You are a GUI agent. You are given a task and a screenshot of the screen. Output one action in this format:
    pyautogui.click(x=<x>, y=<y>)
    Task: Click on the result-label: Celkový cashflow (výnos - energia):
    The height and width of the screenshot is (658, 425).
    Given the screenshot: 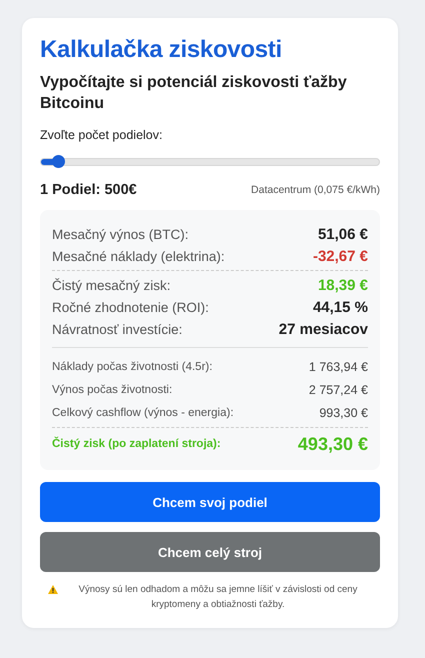 What is the action you would take?
    pyautogui.click(x=143, y=412)
    